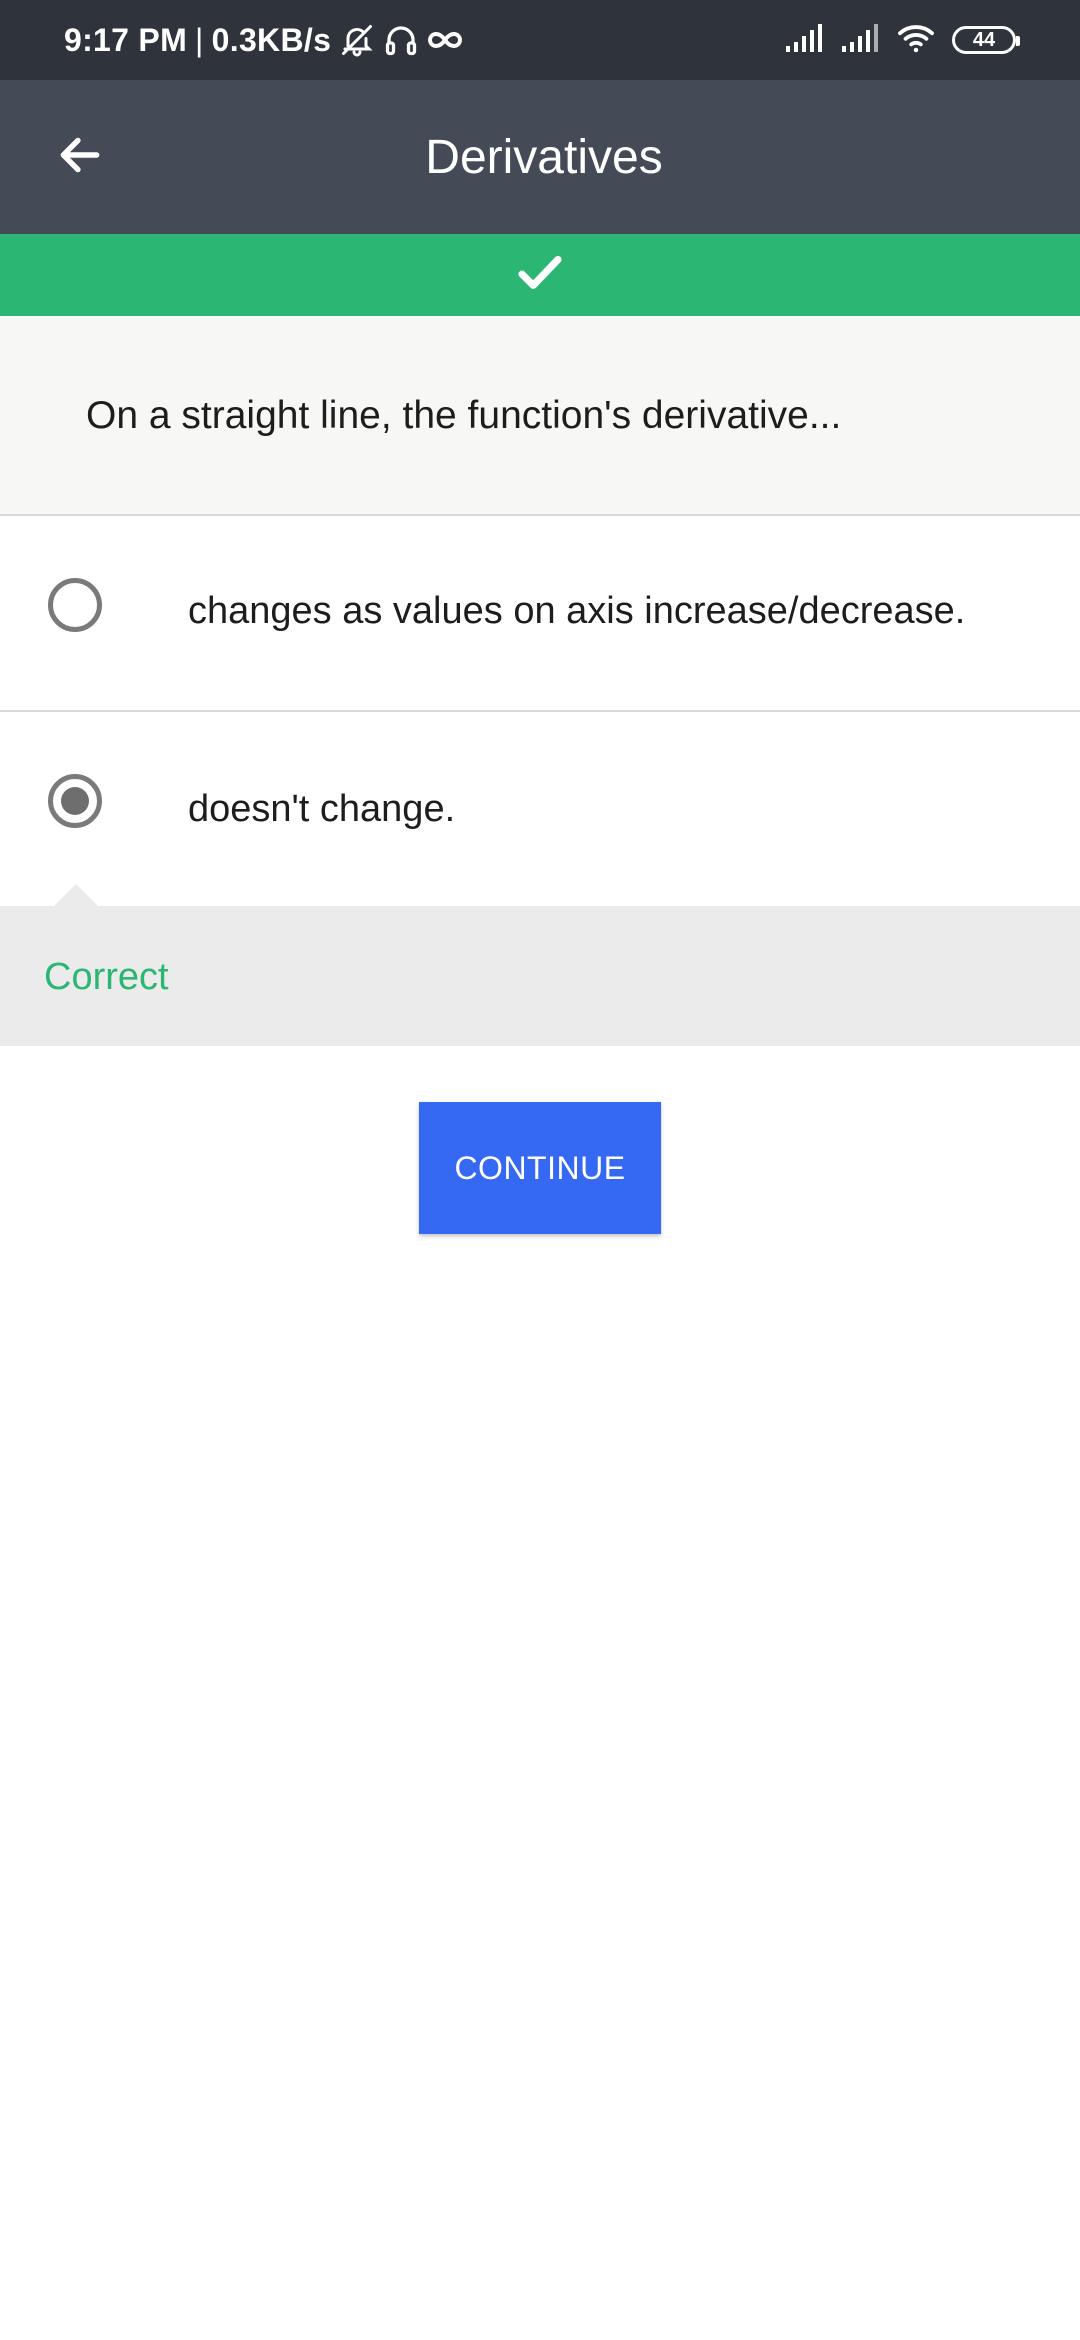 Image resolution: width=1080 pixels, height=2340 pixels. What do you see at coordinates (540, 965) in the screenshot?
I see `feedback-panel: Correct` at bounding box center [540, 965].